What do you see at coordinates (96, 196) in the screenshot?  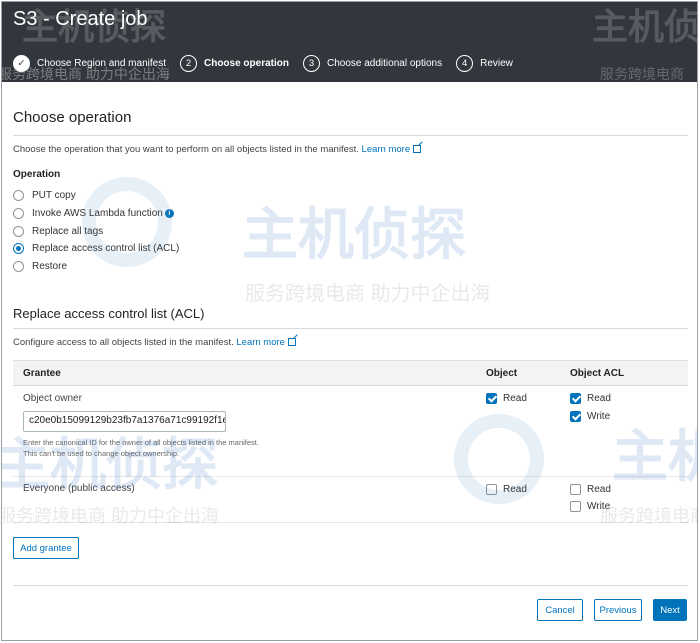 I see `radio-put-copy: PUT copy` at bounding box center [96, 196].